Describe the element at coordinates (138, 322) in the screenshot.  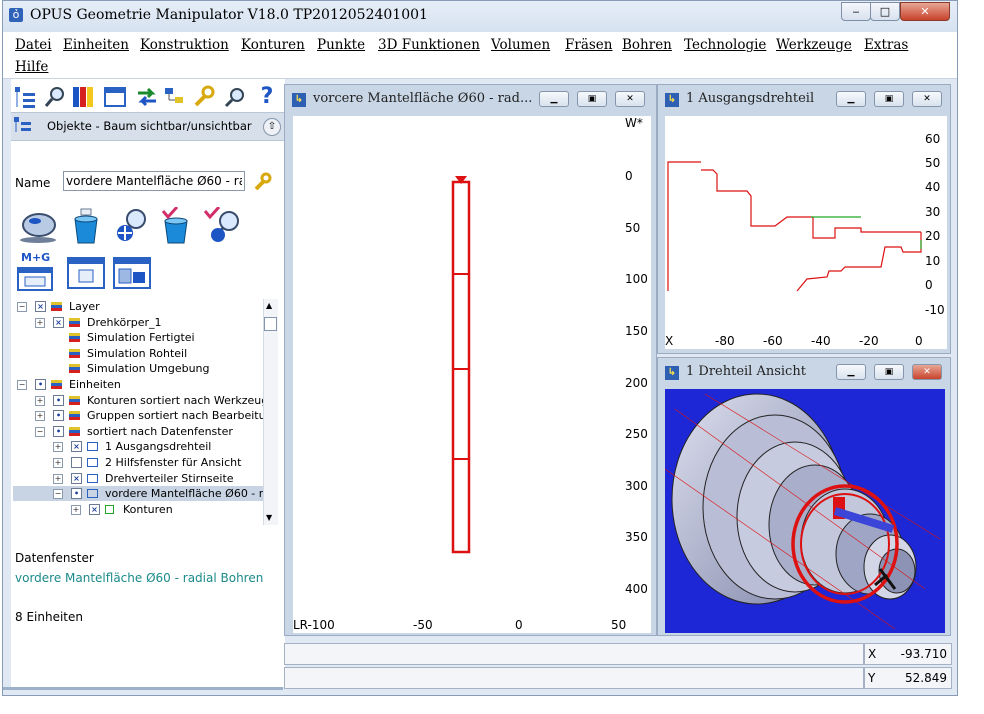
I see `tree-node: + × Drehkörper_1` at that location.